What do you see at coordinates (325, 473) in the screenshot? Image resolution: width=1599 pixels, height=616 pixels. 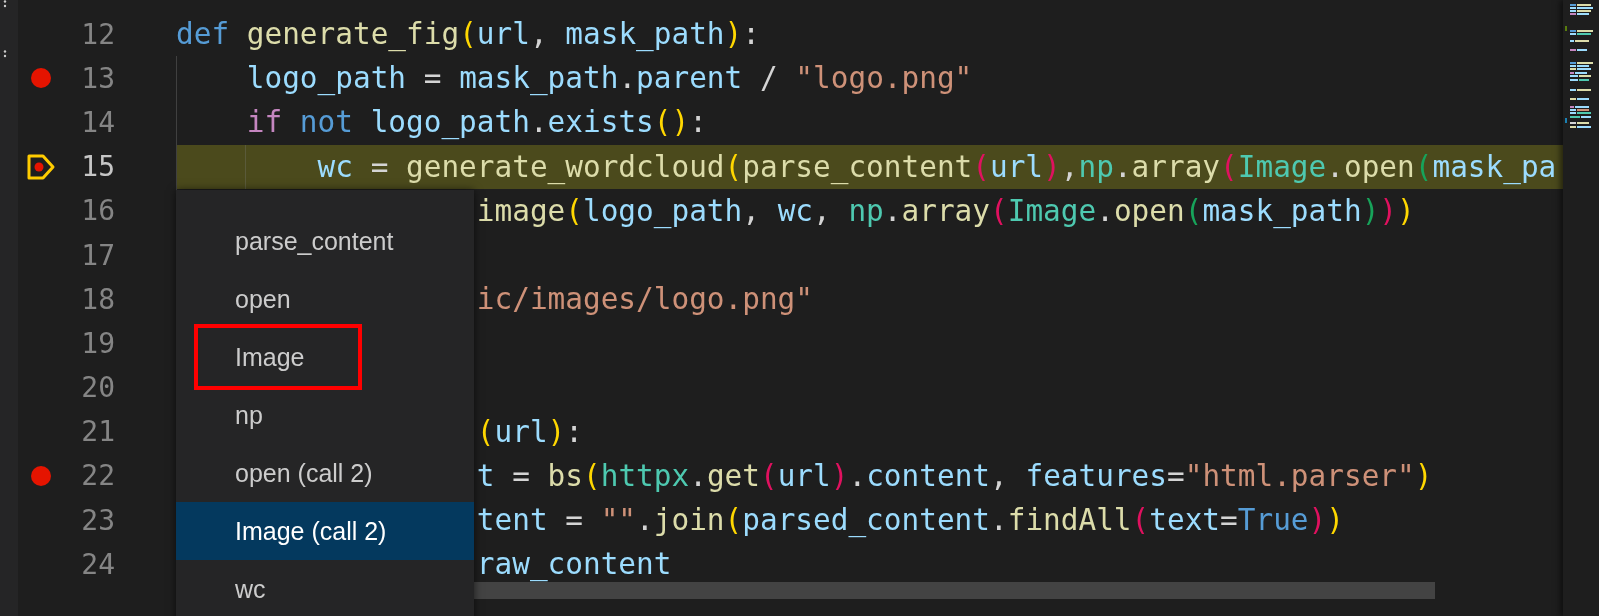 I see `menu-item: open (call 2)` at bounding box center [325, 473].